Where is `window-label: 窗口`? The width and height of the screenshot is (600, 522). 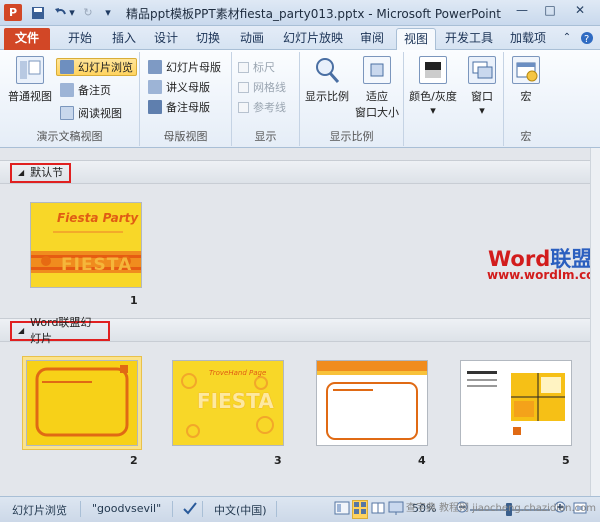
window-label: 窗口 is located at coordinates (482, 96).